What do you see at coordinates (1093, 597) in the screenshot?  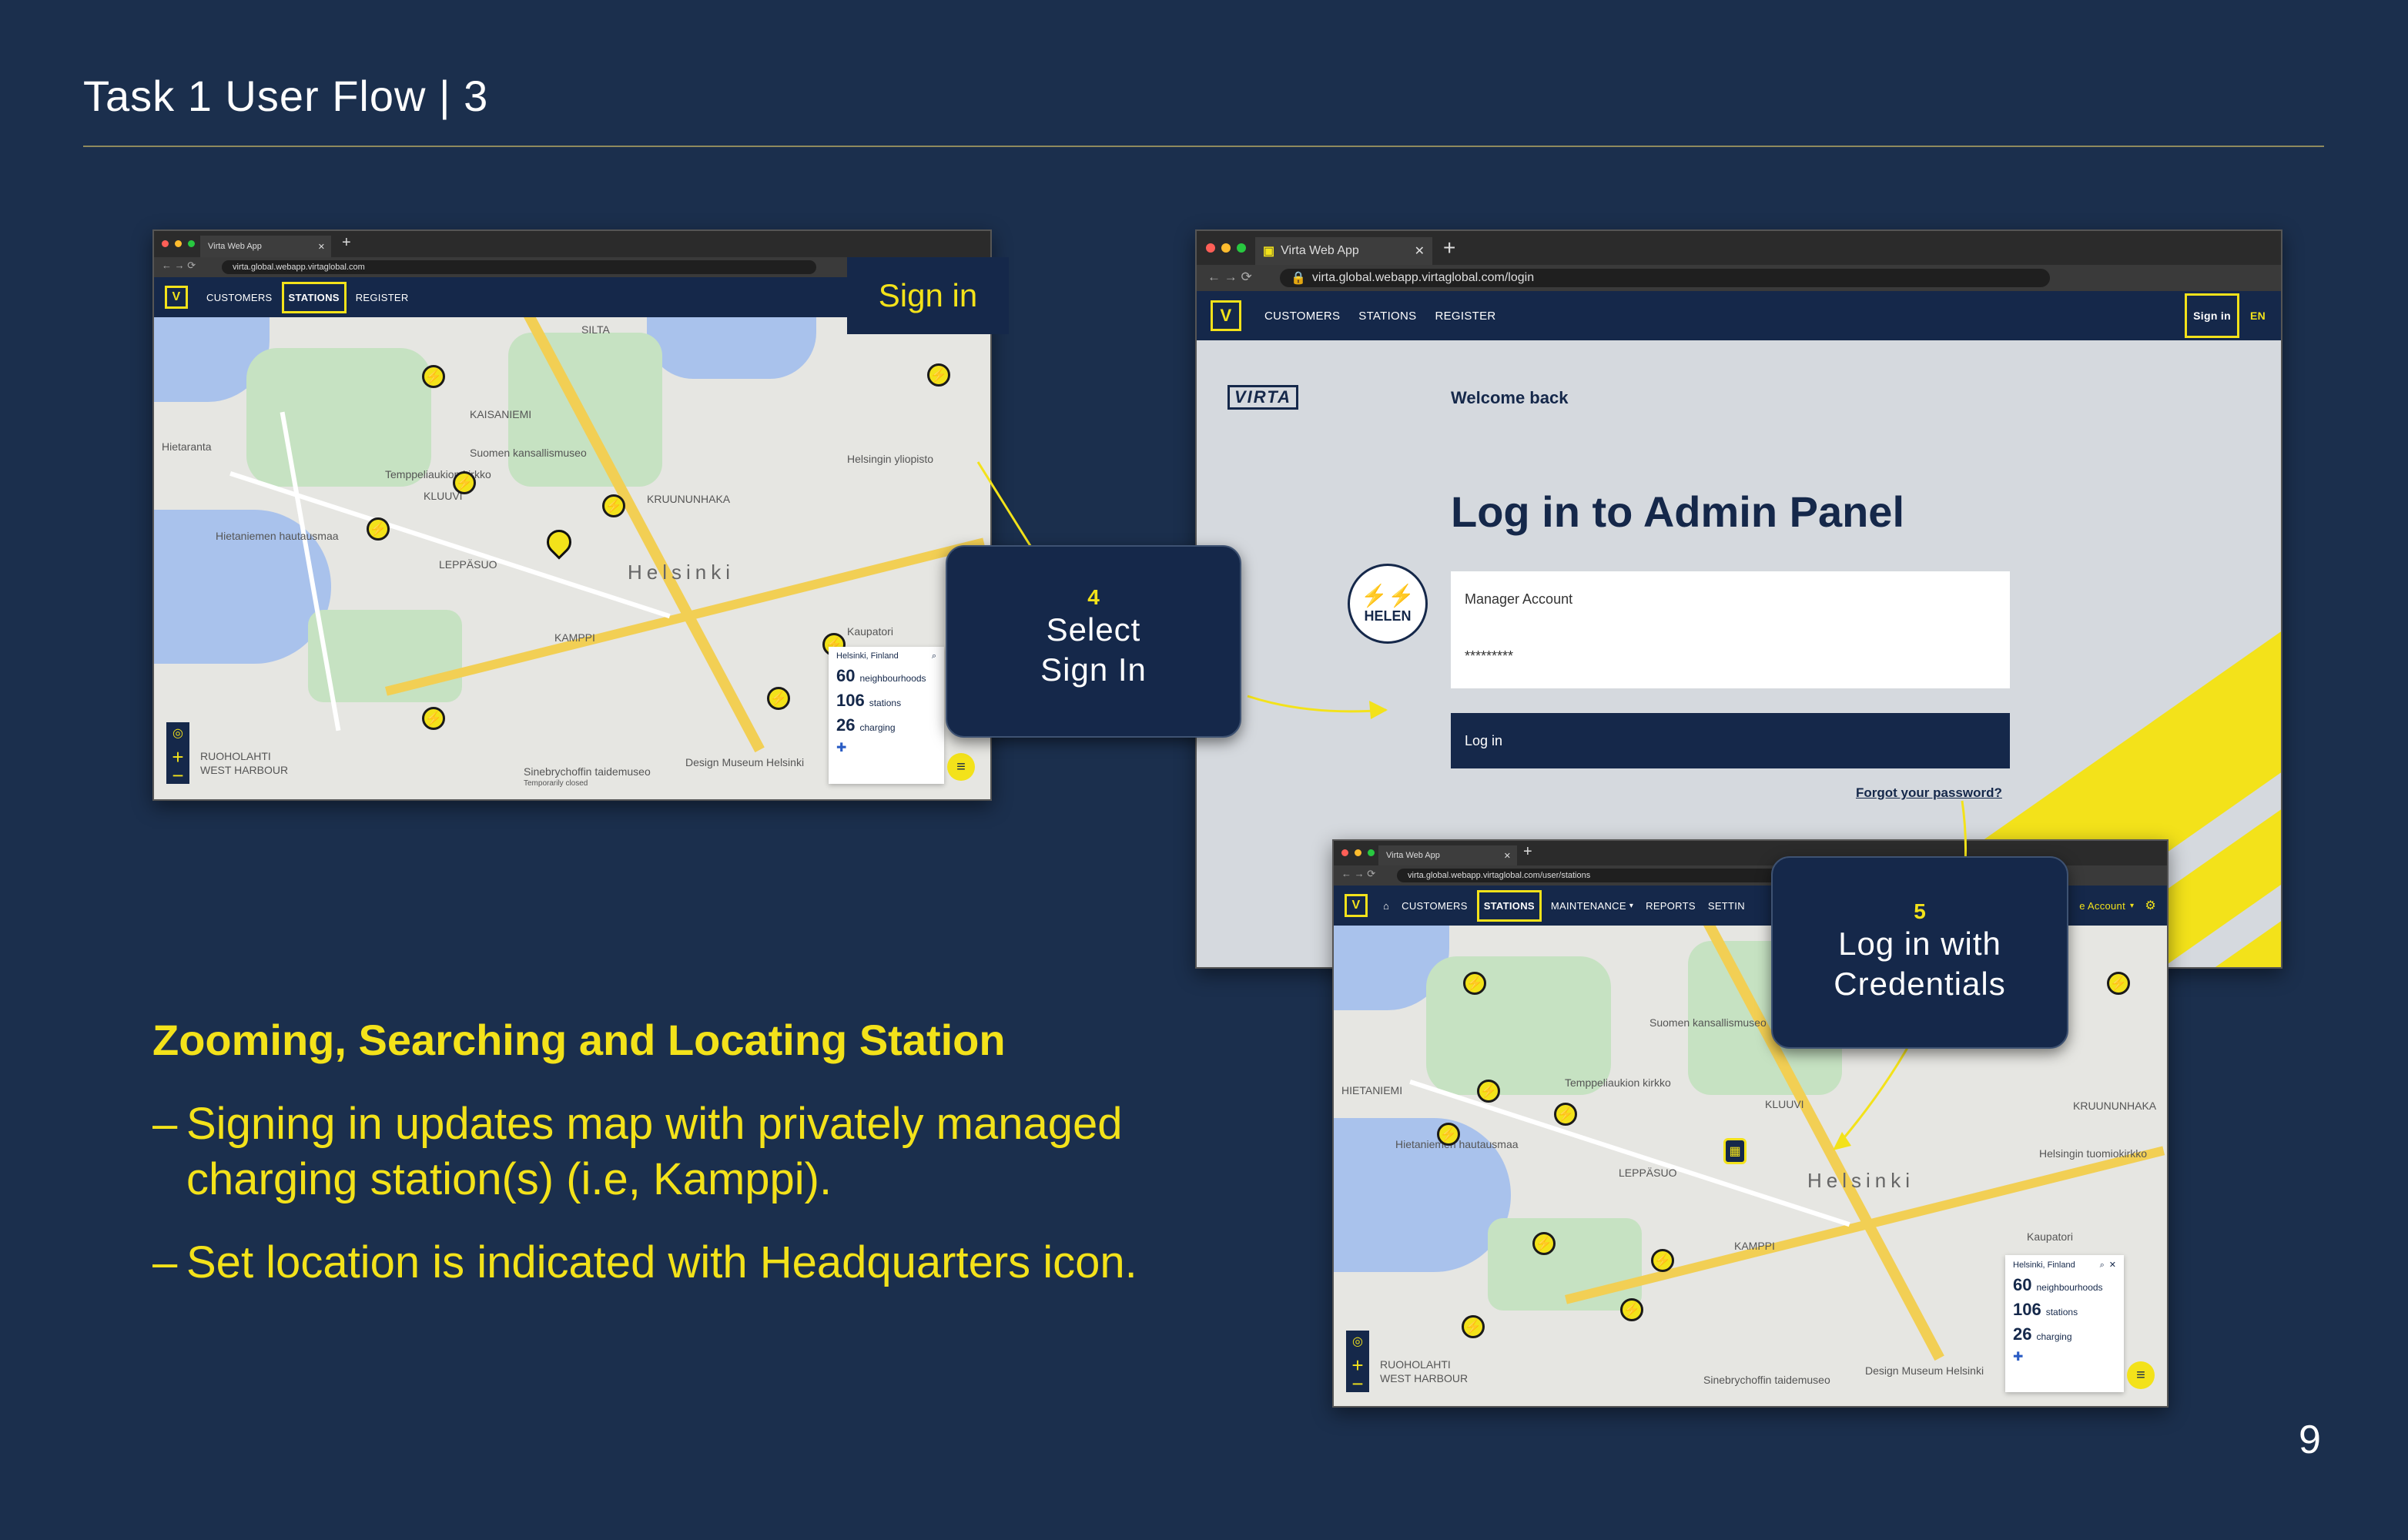 I see `step-number: 4` at bounding box center [1093, 597].